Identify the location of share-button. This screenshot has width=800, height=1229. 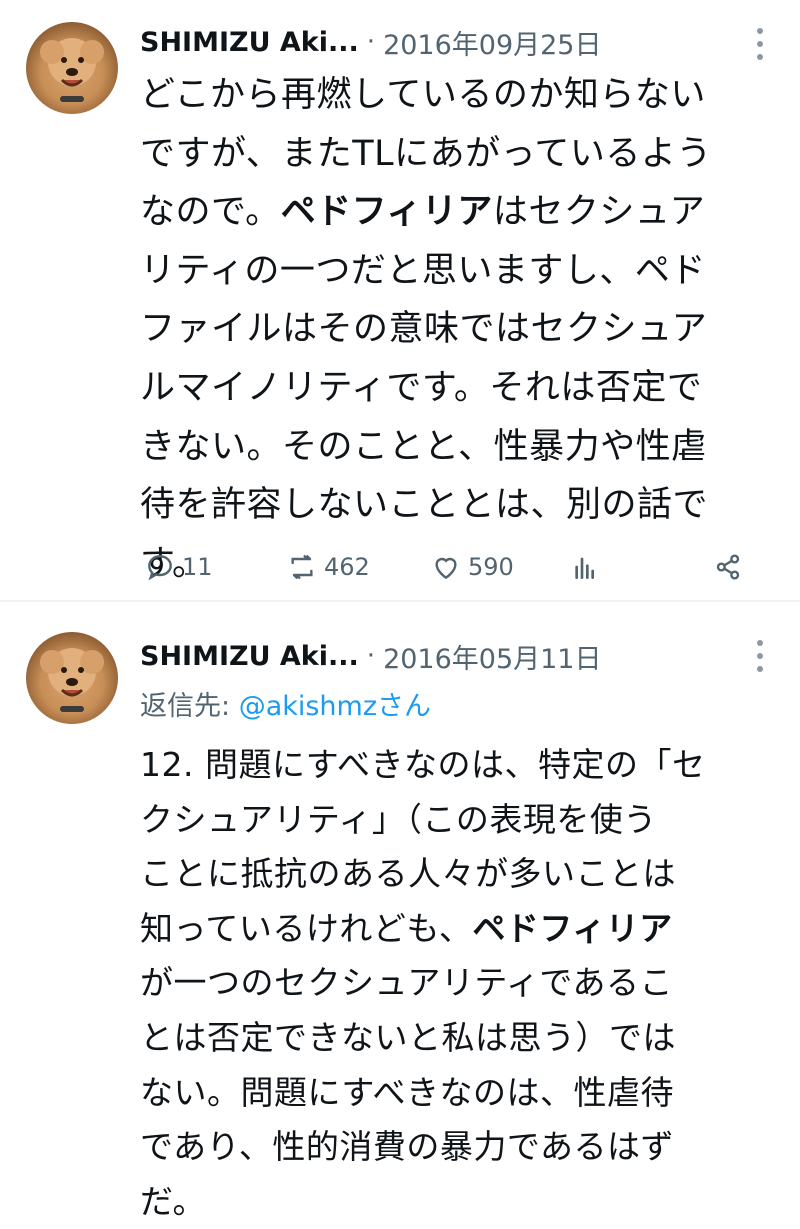
(731, 567).